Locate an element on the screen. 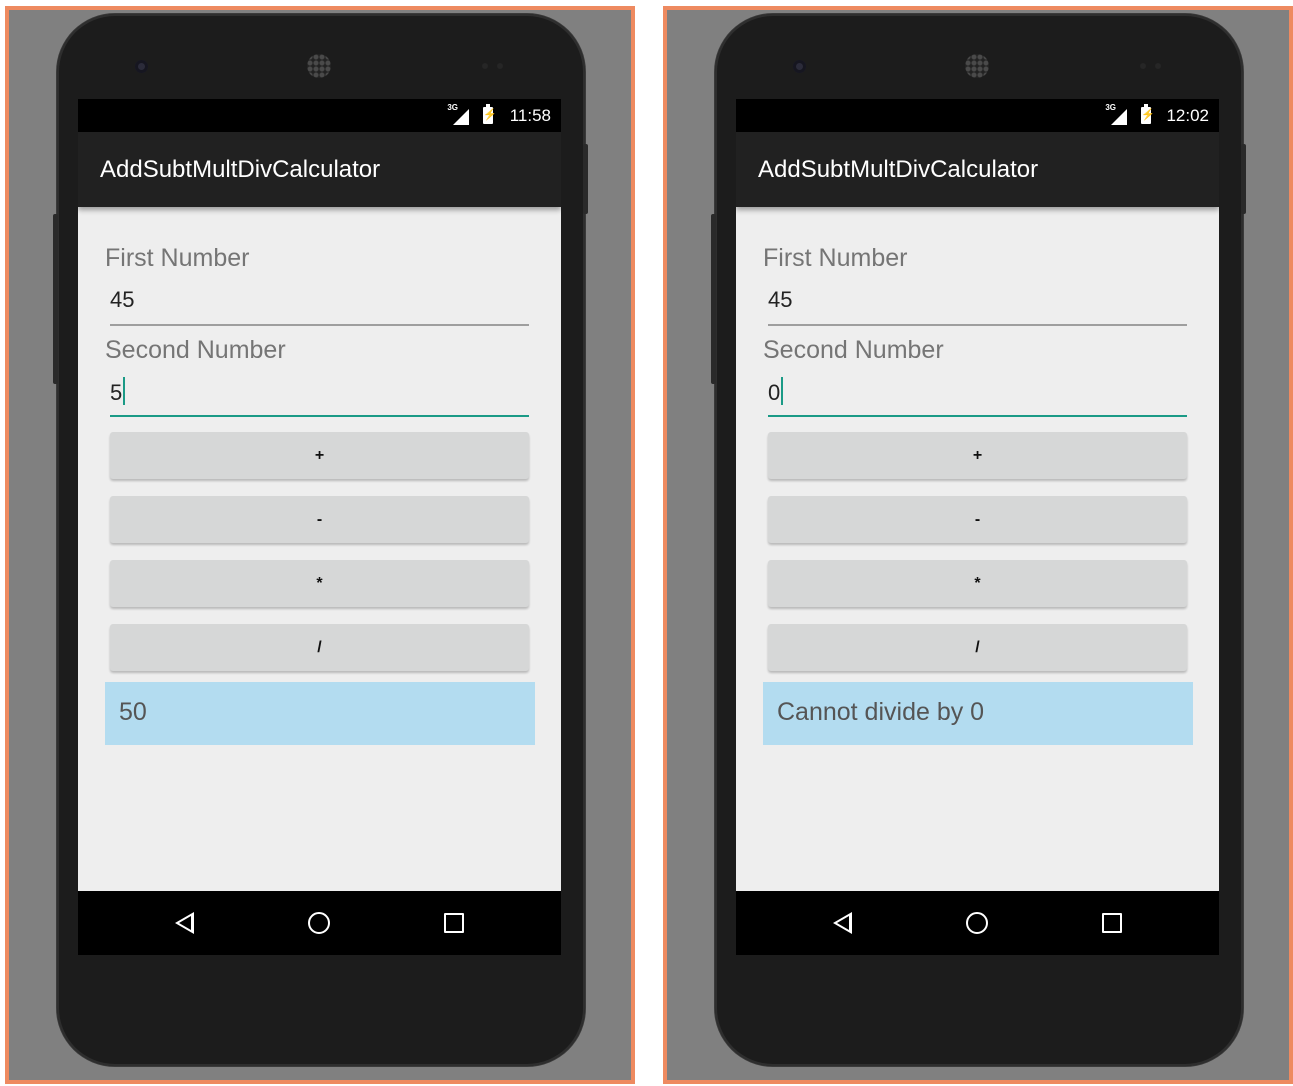 The height and width of the screenshot is (1086, 1293). second-number-input: 5 is located at coordinates (118, 391).